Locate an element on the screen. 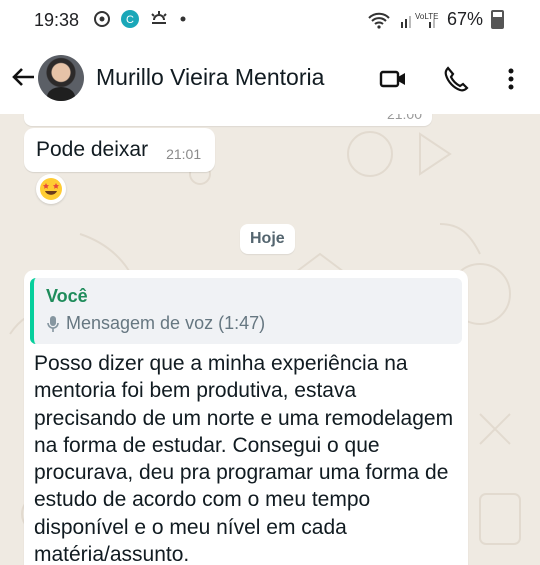  message-time: 21:01 is located at coordinates (184, 154).